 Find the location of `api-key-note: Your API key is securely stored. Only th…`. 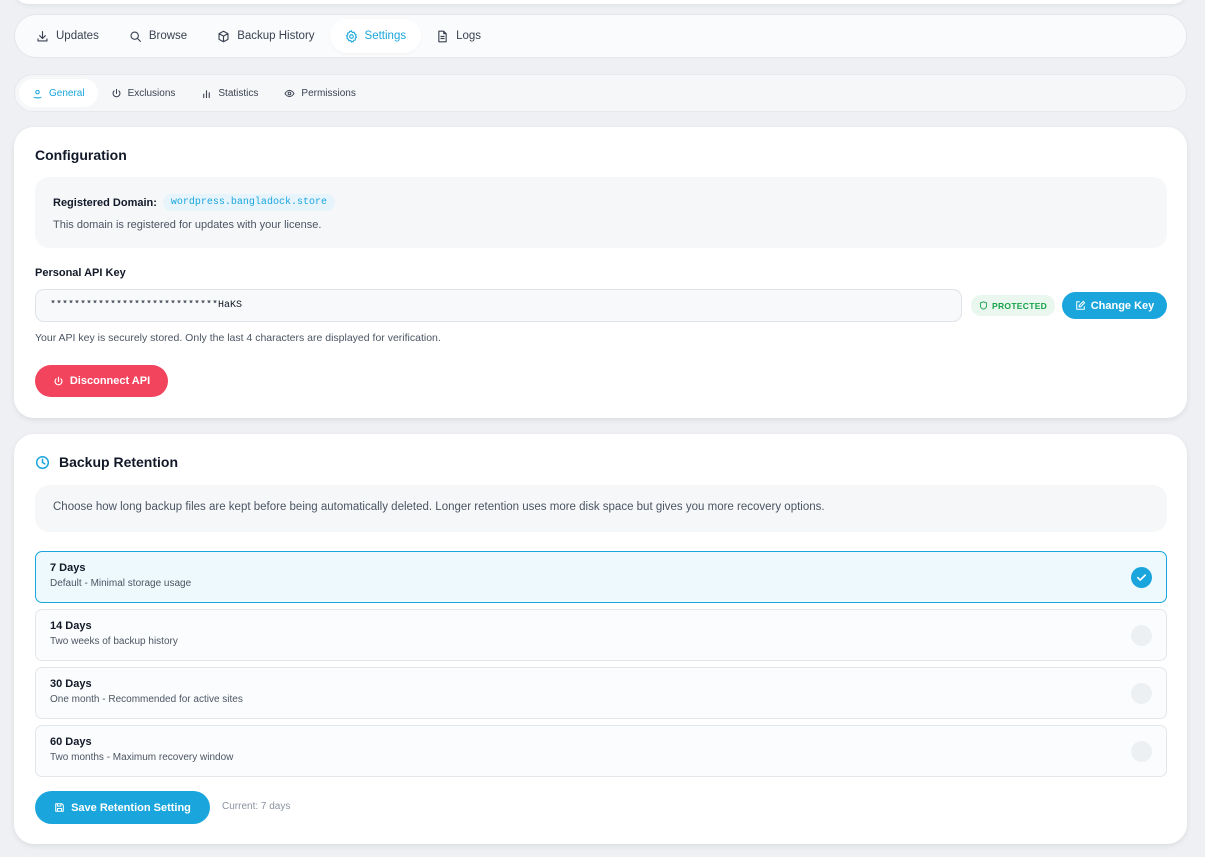

api-key-note: Your API key is securely stored. Only th… is located at coordinates (238, 338).